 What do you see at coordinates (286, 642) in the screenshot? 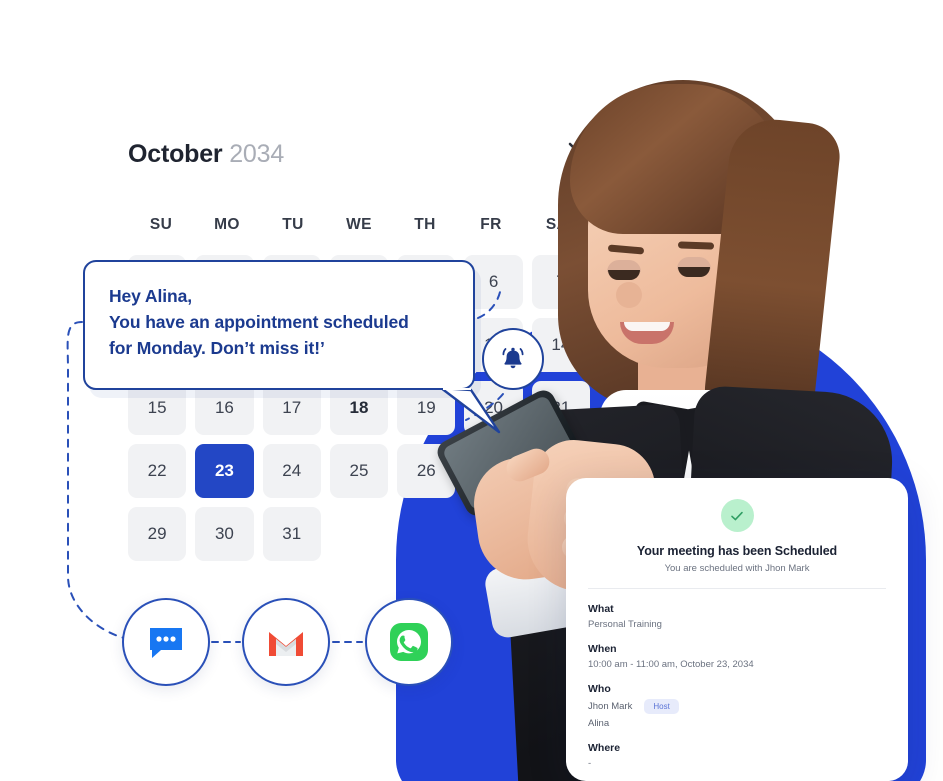
I see `gmail-icon` at bounding box center [286, 642].